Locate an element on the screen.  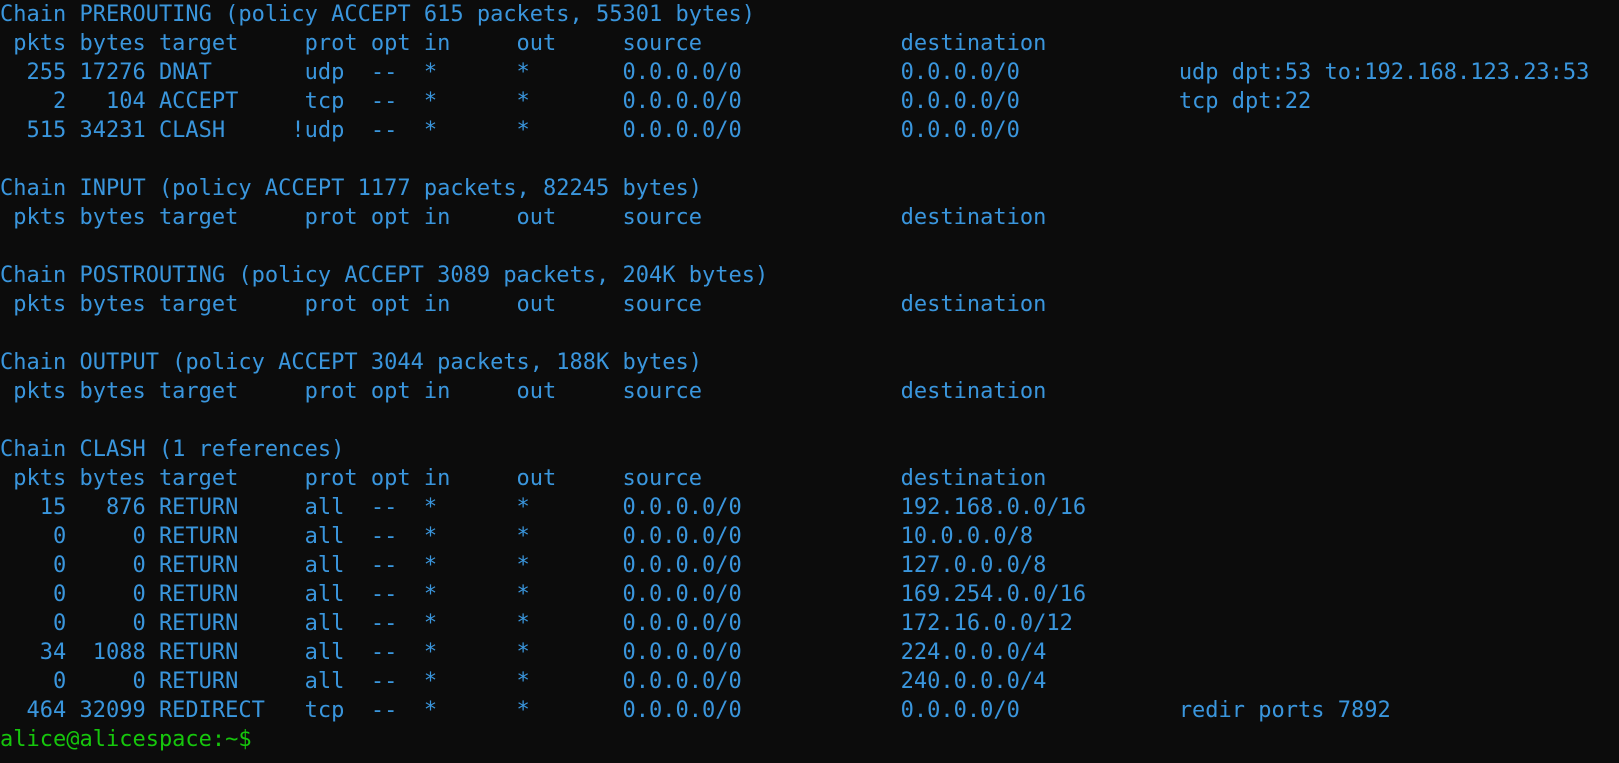
terminal-line: Chain CLASH (1 references) is located at coordinates (172, 449).